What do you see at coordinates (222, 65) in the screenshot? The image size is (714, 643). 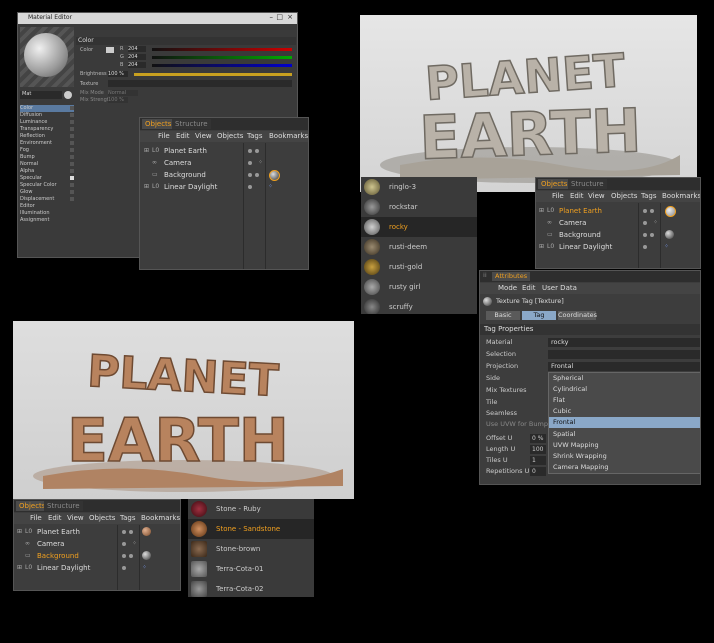 I see `blue-slider` at bounding box center [222, 65].